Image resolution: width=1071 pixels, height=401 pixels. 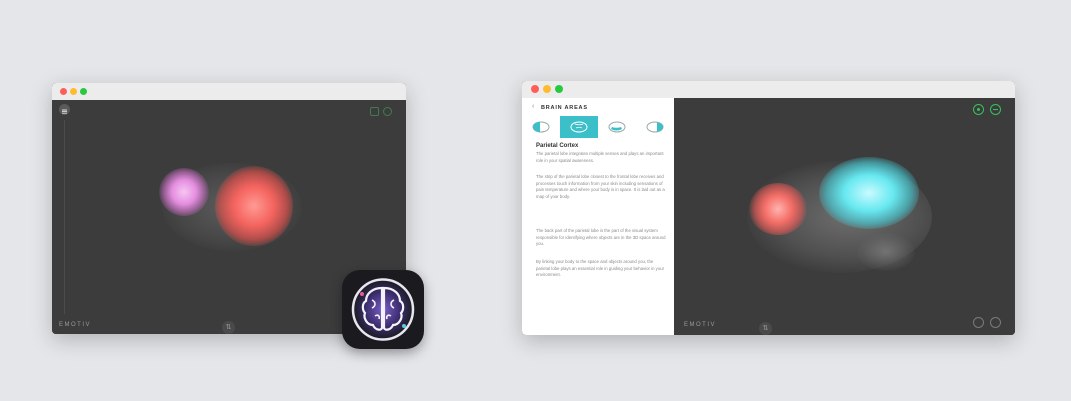 What do you see at coordinates (564, 108) in the screenshot?
I see `panel-header: BRAIN AREAS` at bounding box center [564, 108].